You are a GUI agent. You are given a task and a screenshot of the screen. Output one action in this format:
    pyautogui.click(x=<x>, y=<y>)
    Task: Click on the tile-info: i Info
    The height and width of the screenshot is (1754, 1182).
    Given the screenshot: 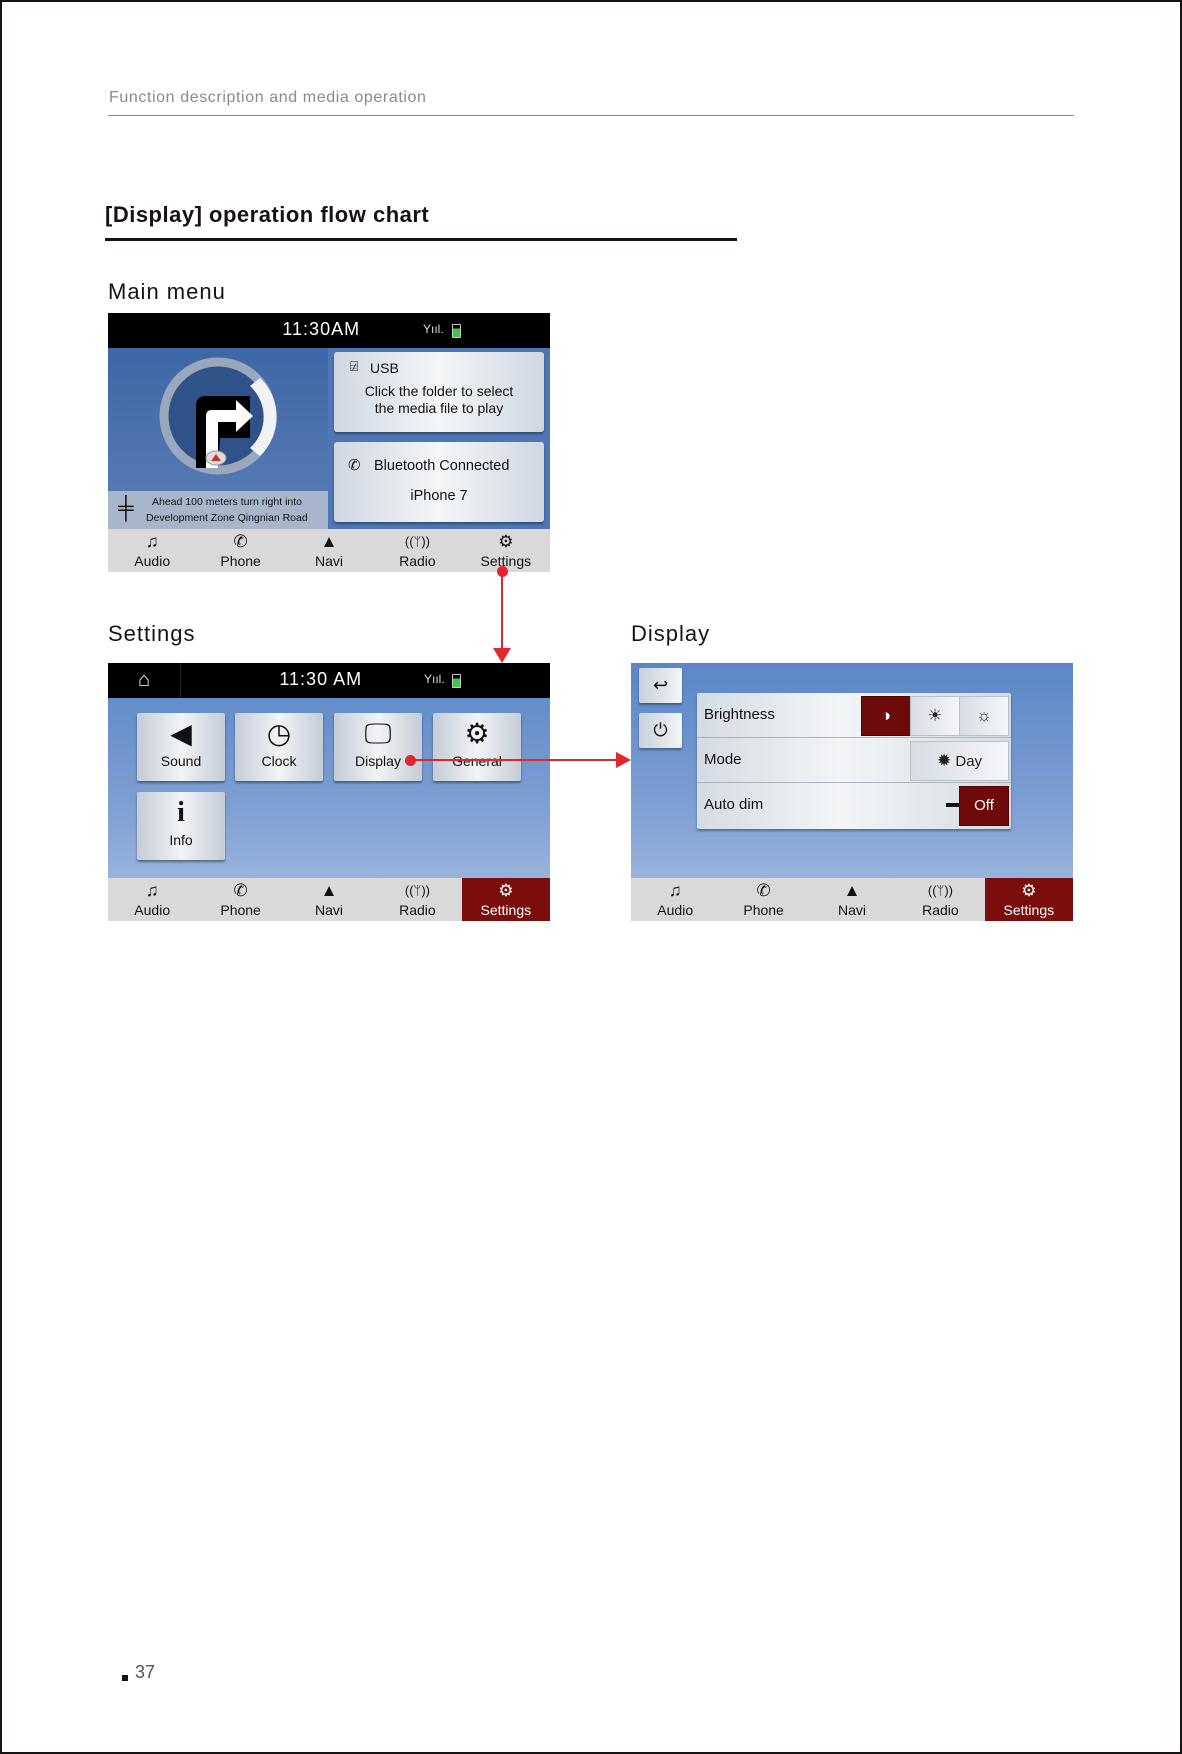 What is the action you would take?
    pyautogui.click(x=181, y=826)
    